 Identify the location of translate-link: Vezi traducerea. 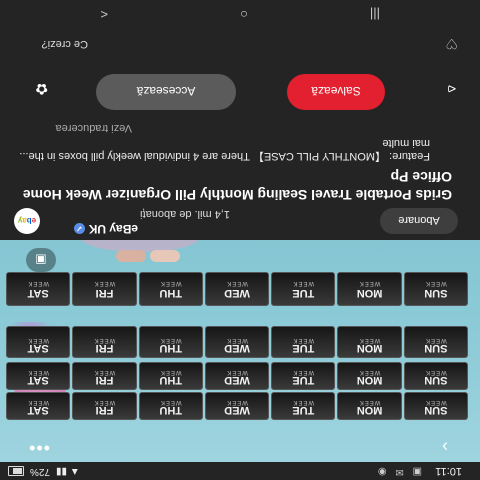
(94, 128).